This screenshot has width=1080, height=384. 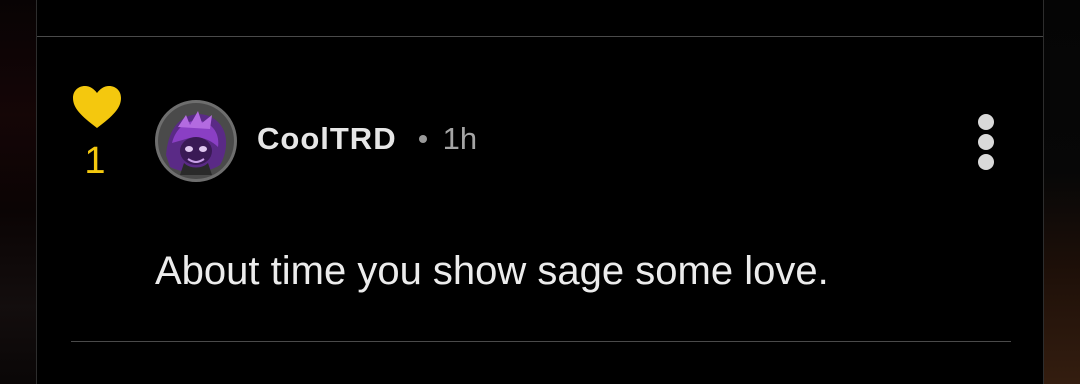 What do you see at coordinates (97, 132) in the screenshot?
I see `like-control: 1` at bounding box center [97, 132].